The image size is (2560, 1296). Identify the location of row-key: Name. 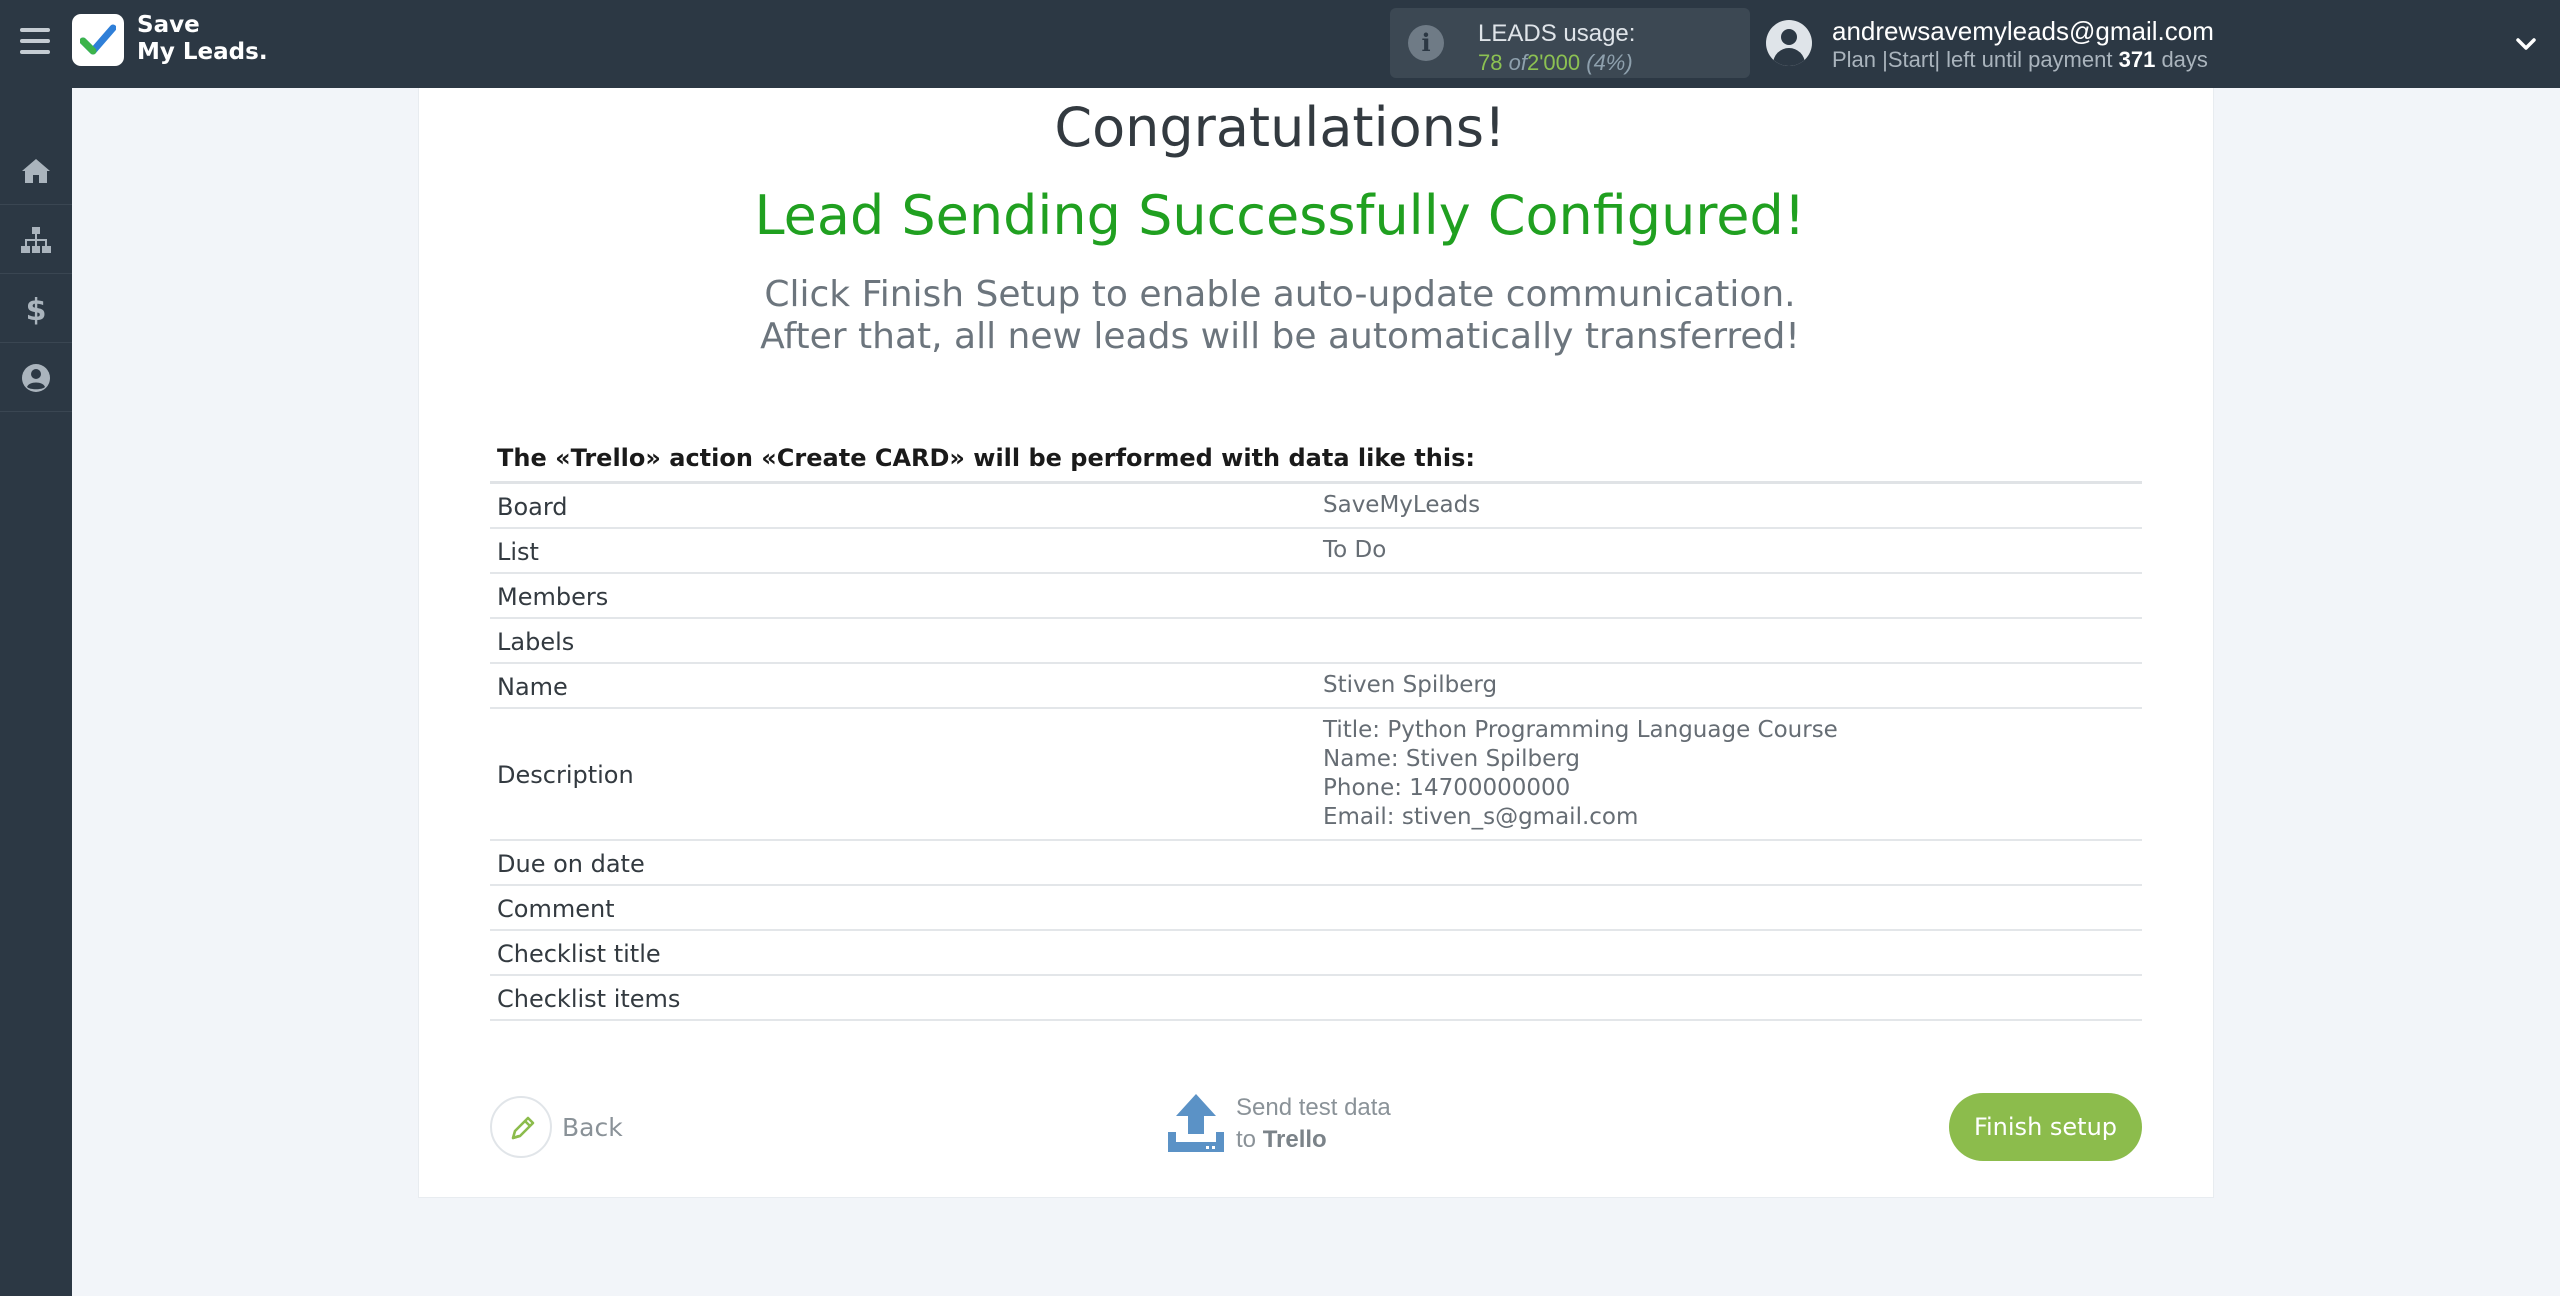
(532, 687).